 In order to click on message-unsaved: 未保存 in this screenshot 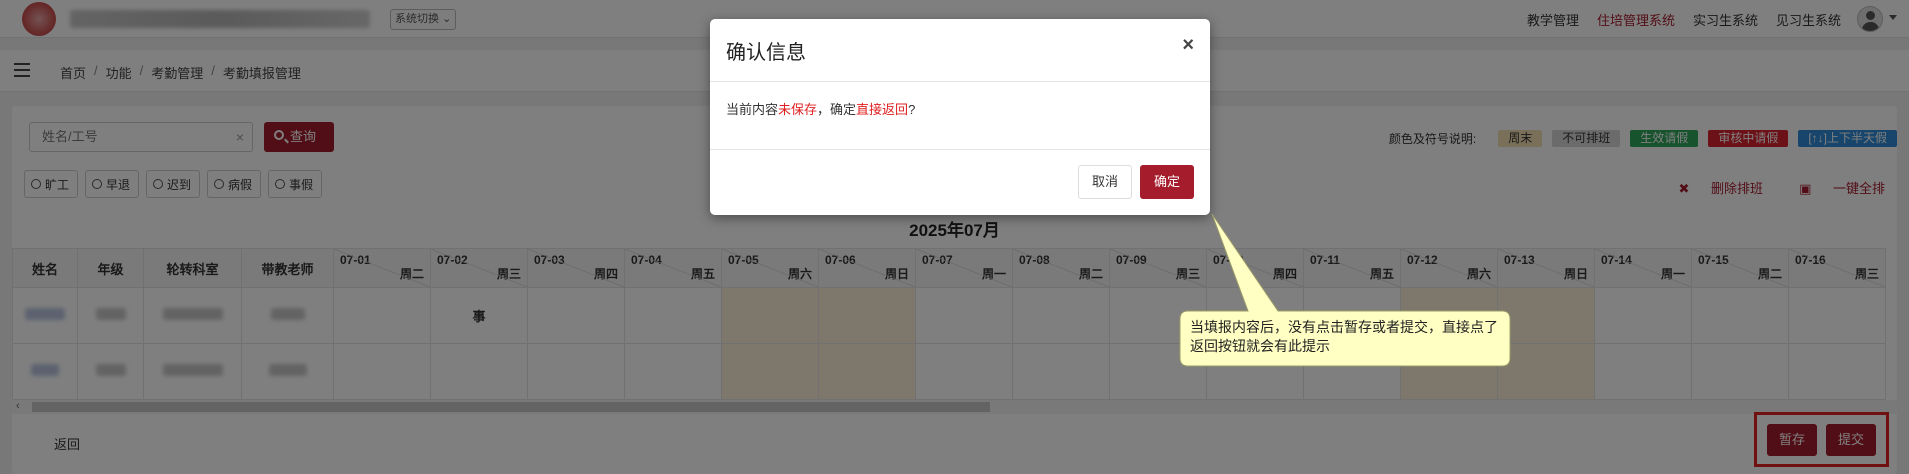, I will do `click(798, 109)`.